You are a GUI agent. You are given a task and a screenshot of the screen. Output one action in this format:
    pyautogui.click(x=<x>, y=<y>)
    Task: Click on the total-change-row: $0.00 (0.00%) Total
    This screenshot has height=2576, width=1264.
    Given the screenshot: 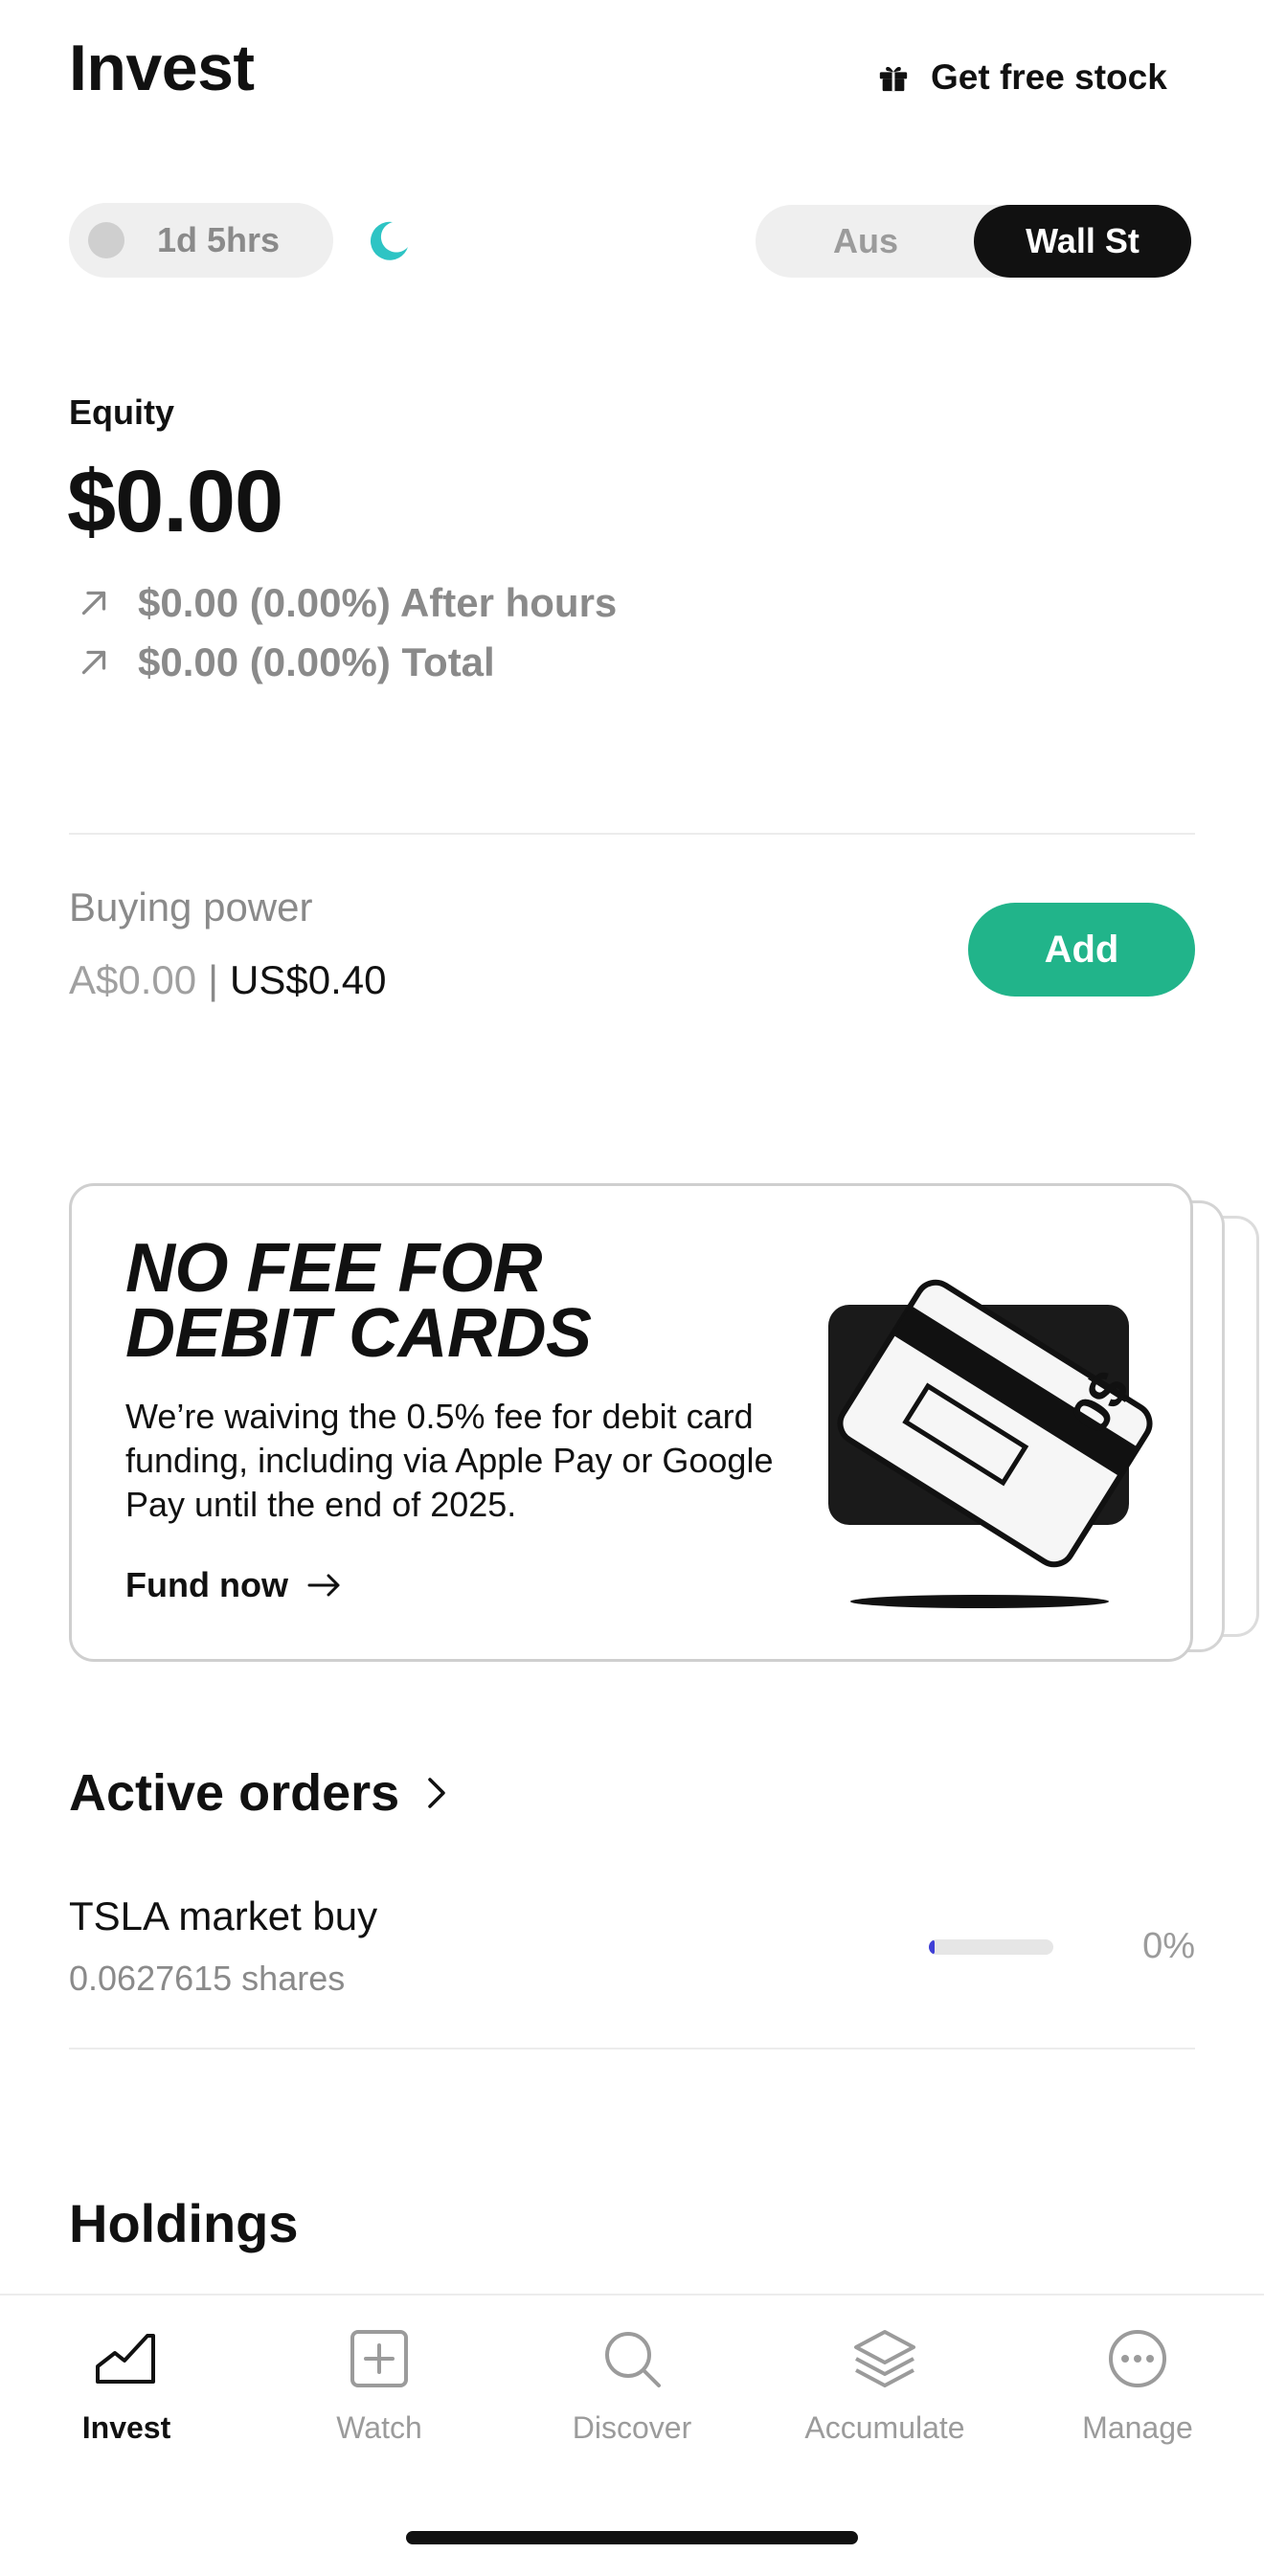 What is the action you would take?
    pyautogui.click(x=286, y=663)
    